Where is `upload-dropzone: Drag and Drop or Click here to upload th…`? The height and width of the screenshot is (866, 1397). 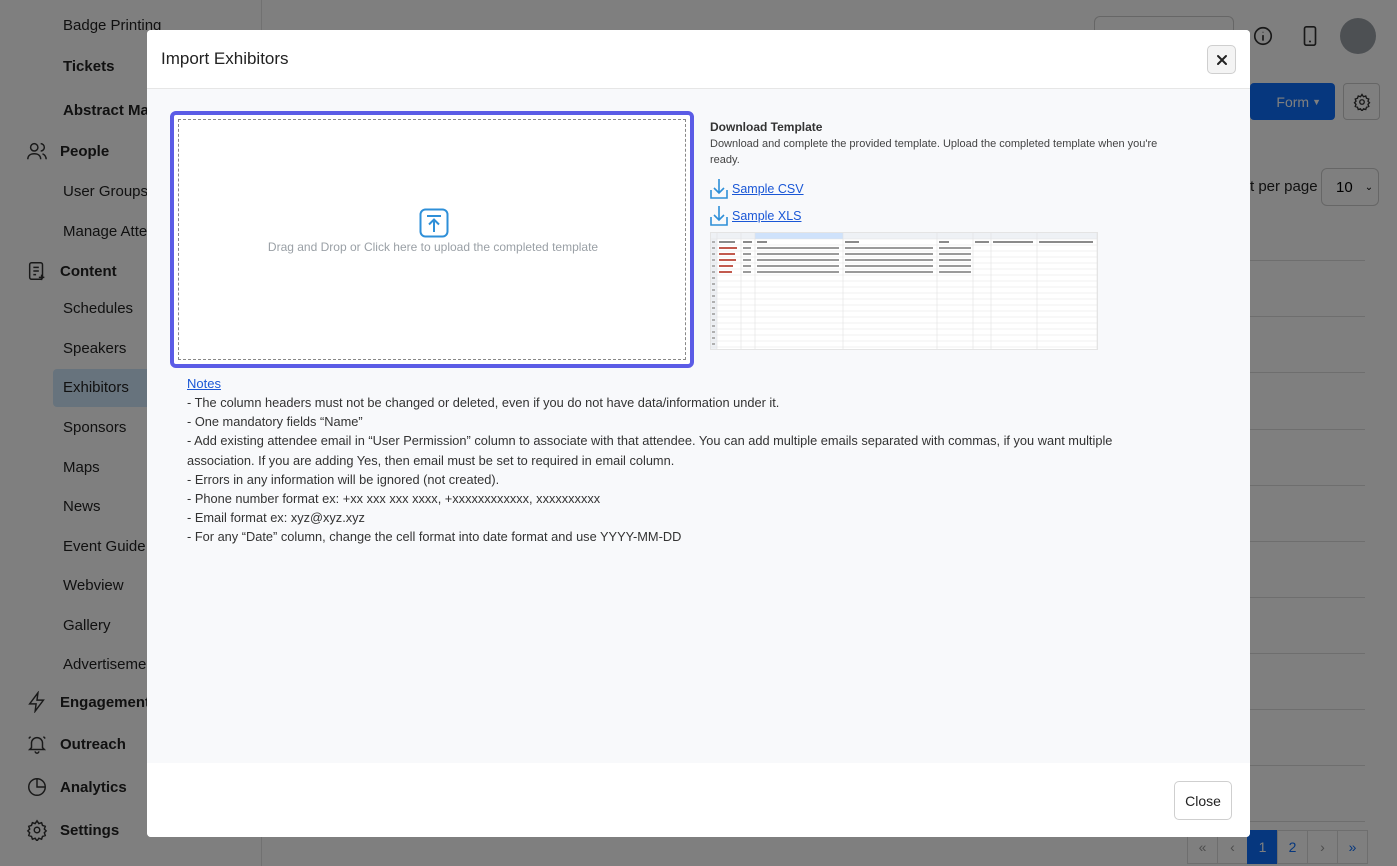 upload-dropzone: Drag and Drop or Click here to upload th… is located at coordinates (432, 239).